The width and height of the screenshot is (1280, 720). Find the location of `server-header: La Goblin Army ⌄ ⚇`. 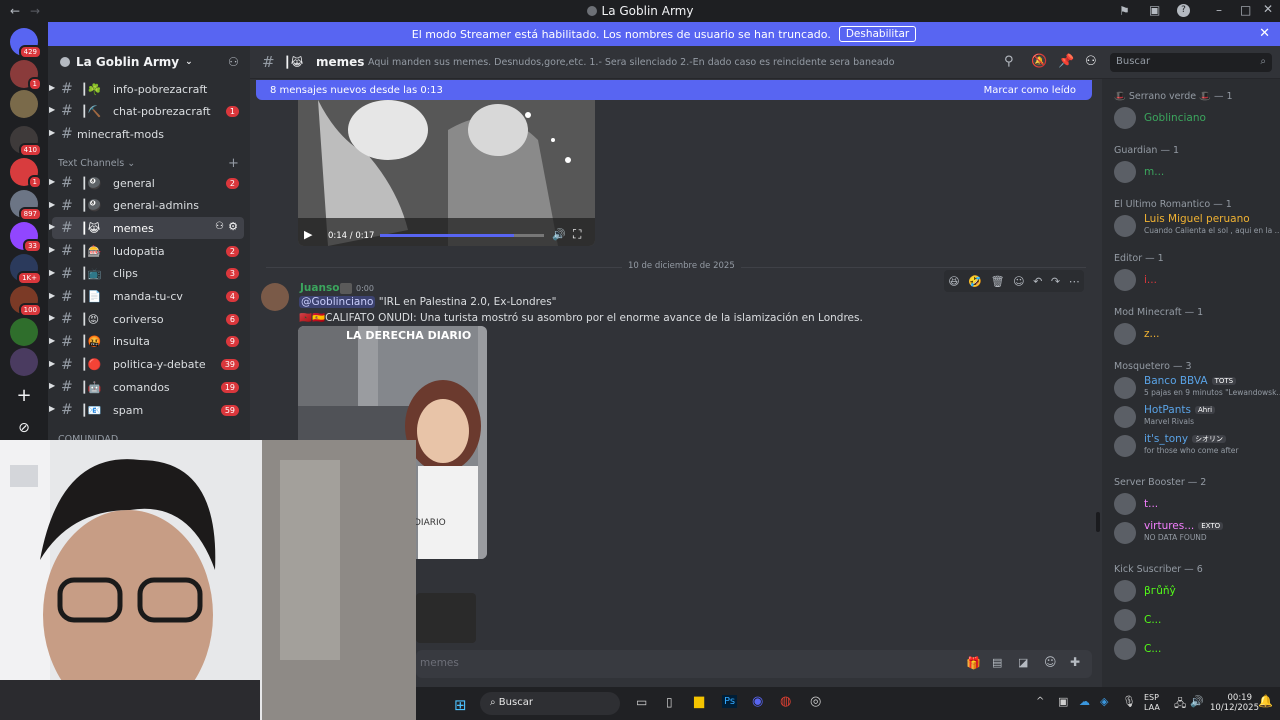

server-header: La Goblin Army ⌄ ⚇ is located at coordinates (149, 62).